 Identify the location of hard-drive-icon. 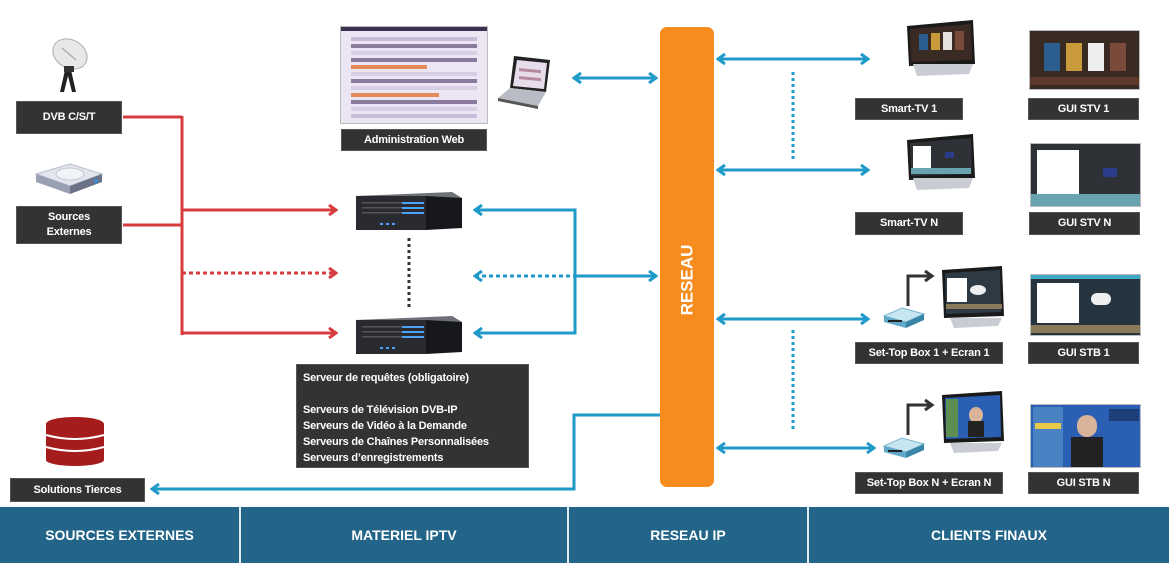
(68, 179).